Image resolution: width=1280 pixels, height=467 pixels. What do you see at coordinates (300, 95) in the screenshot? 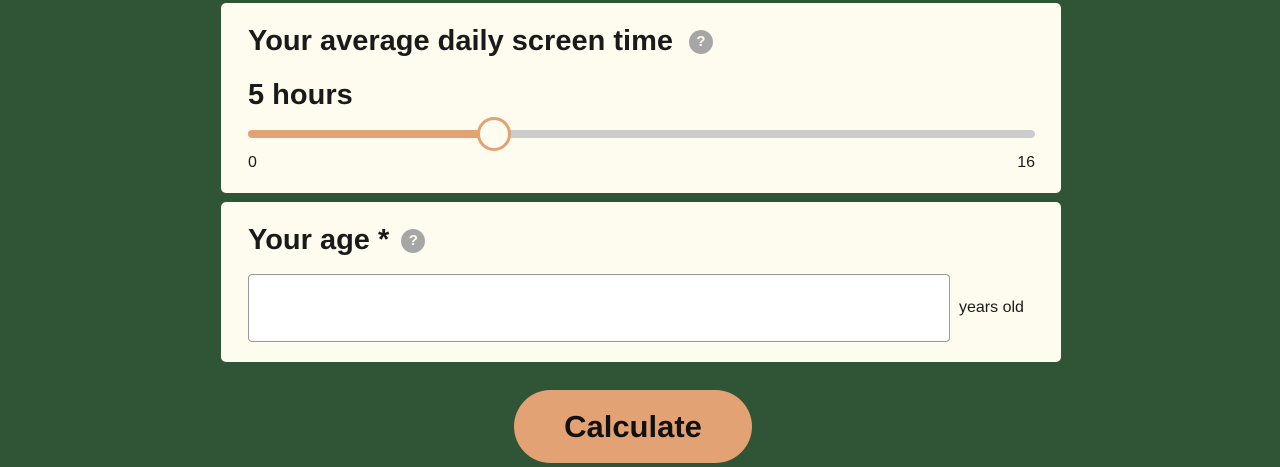
I see `screen-time-value: 5 hours` at bounding box center [300, 95].